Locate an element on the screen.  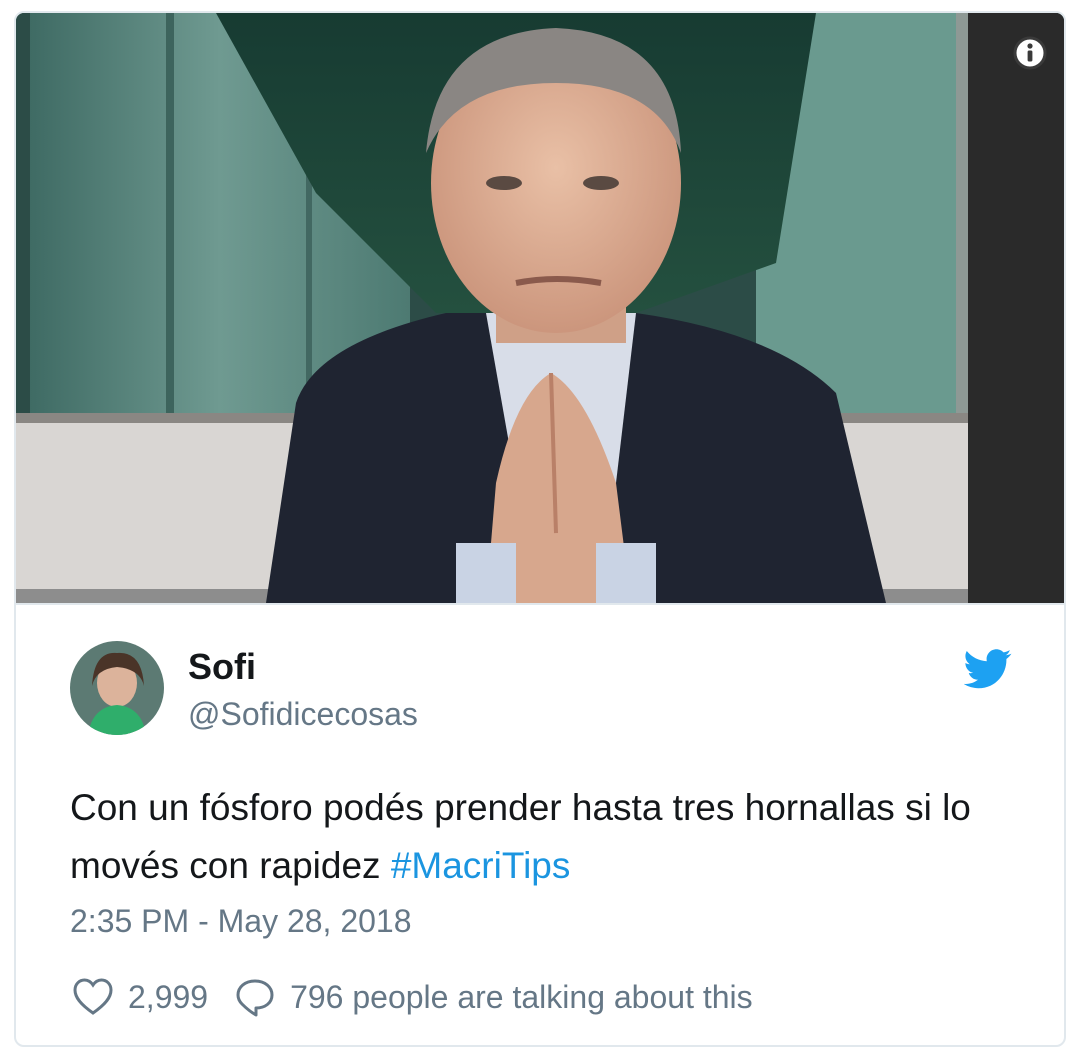
media-divider is located at coordinates (540, 604).